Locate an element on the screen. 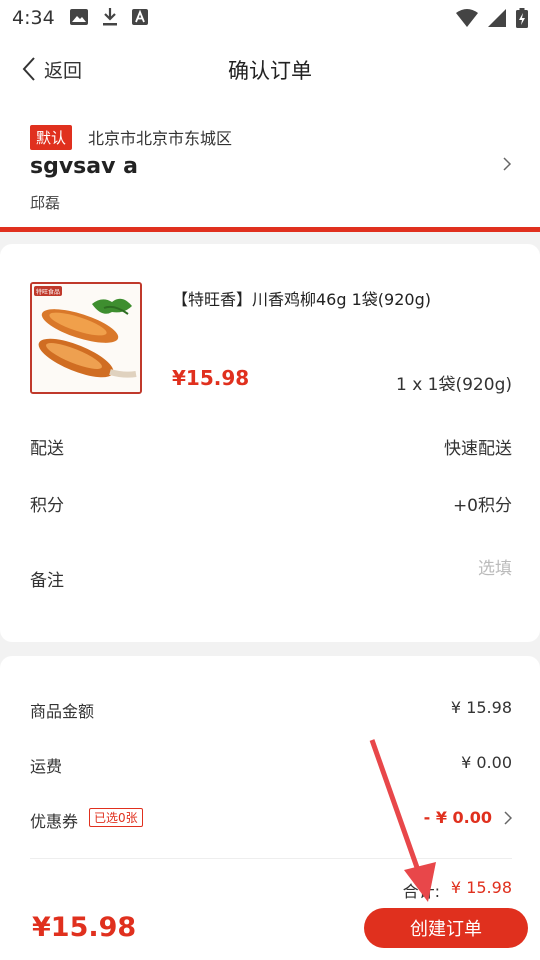 Image resolution: width=540 pixels, height=960 pixels. battery-icon is located at coordinates (522, 18).